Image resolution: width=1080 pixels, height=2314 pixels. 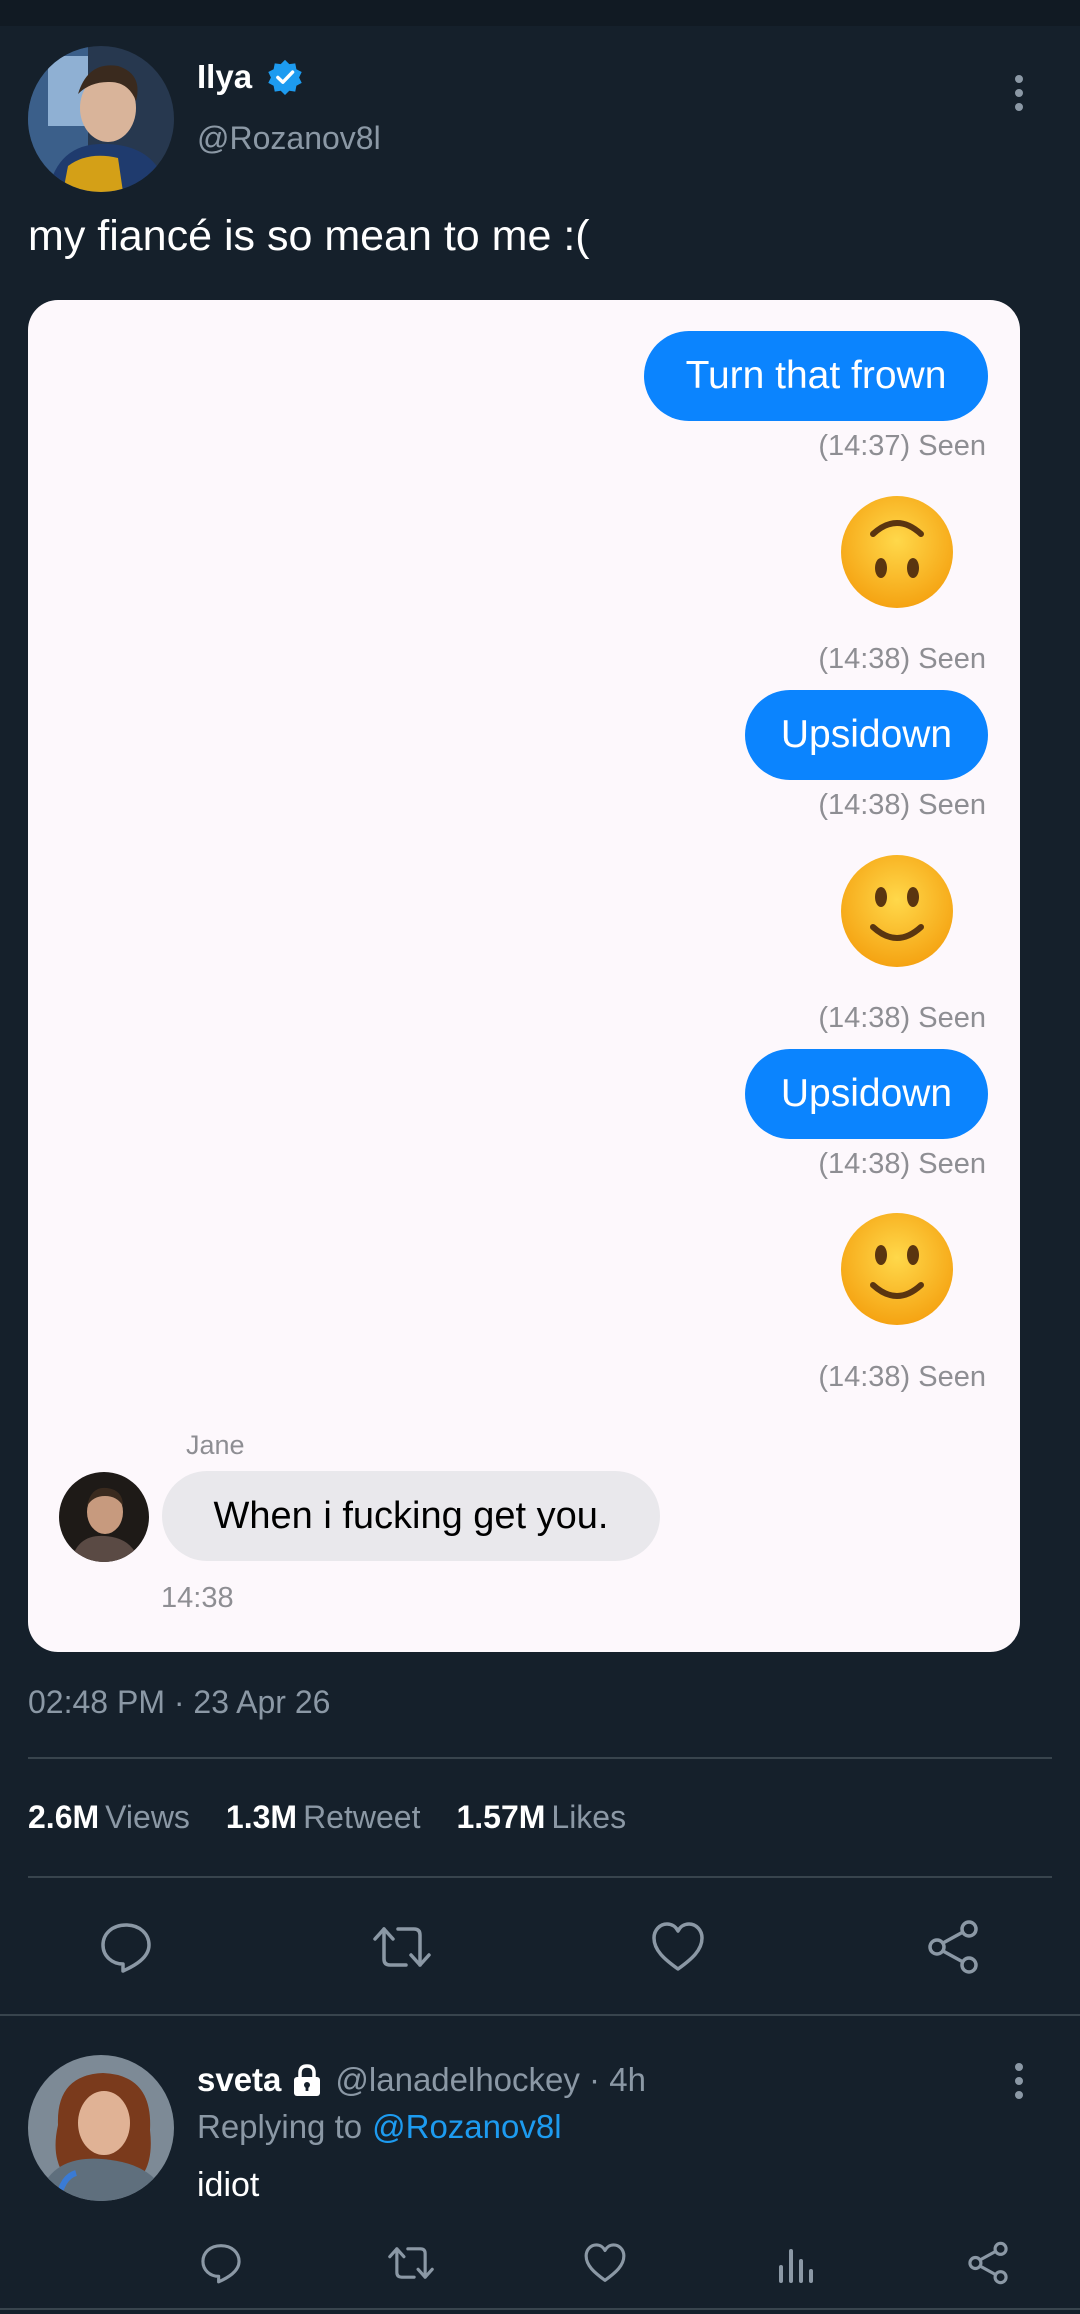 What do you see at coordinates (540, 13) in the screenshot?
I see `top-bar` at bounding box center [540, 13].